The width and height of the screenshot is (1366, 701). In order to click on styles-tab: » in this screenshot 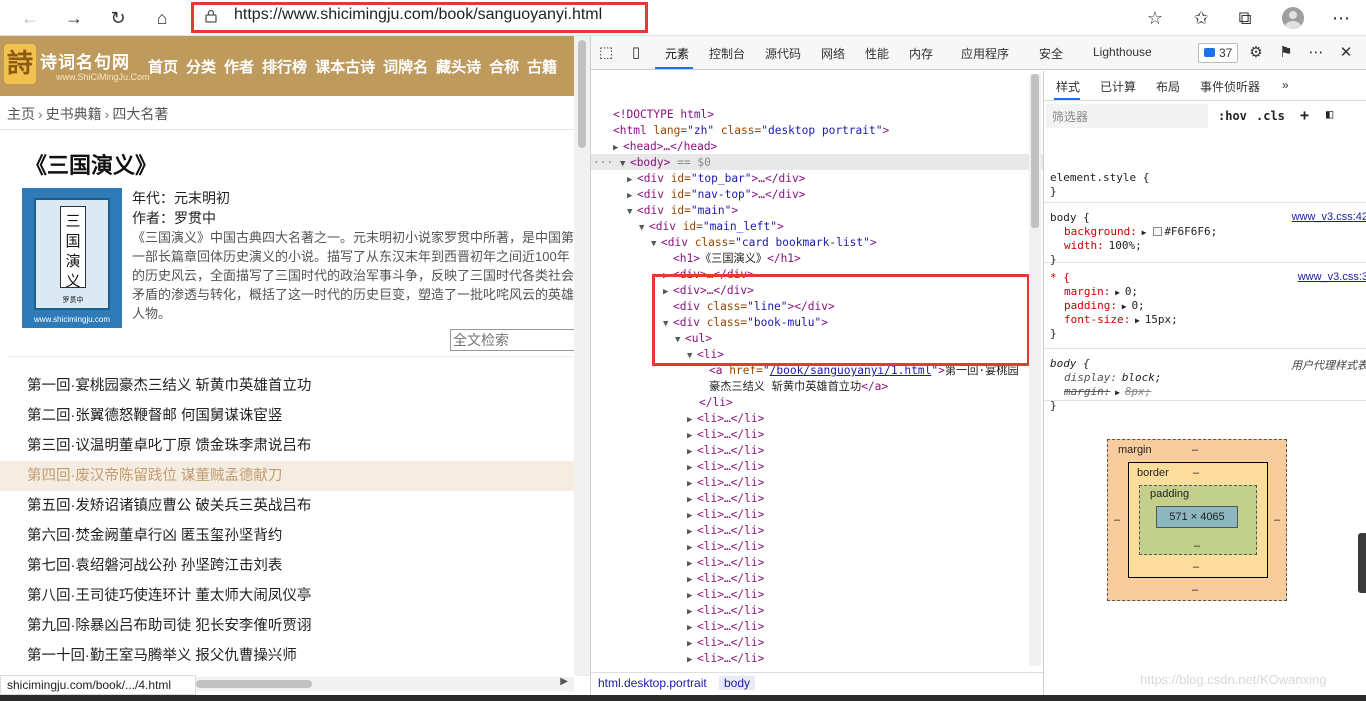, I will do `click(1285, 85)`.